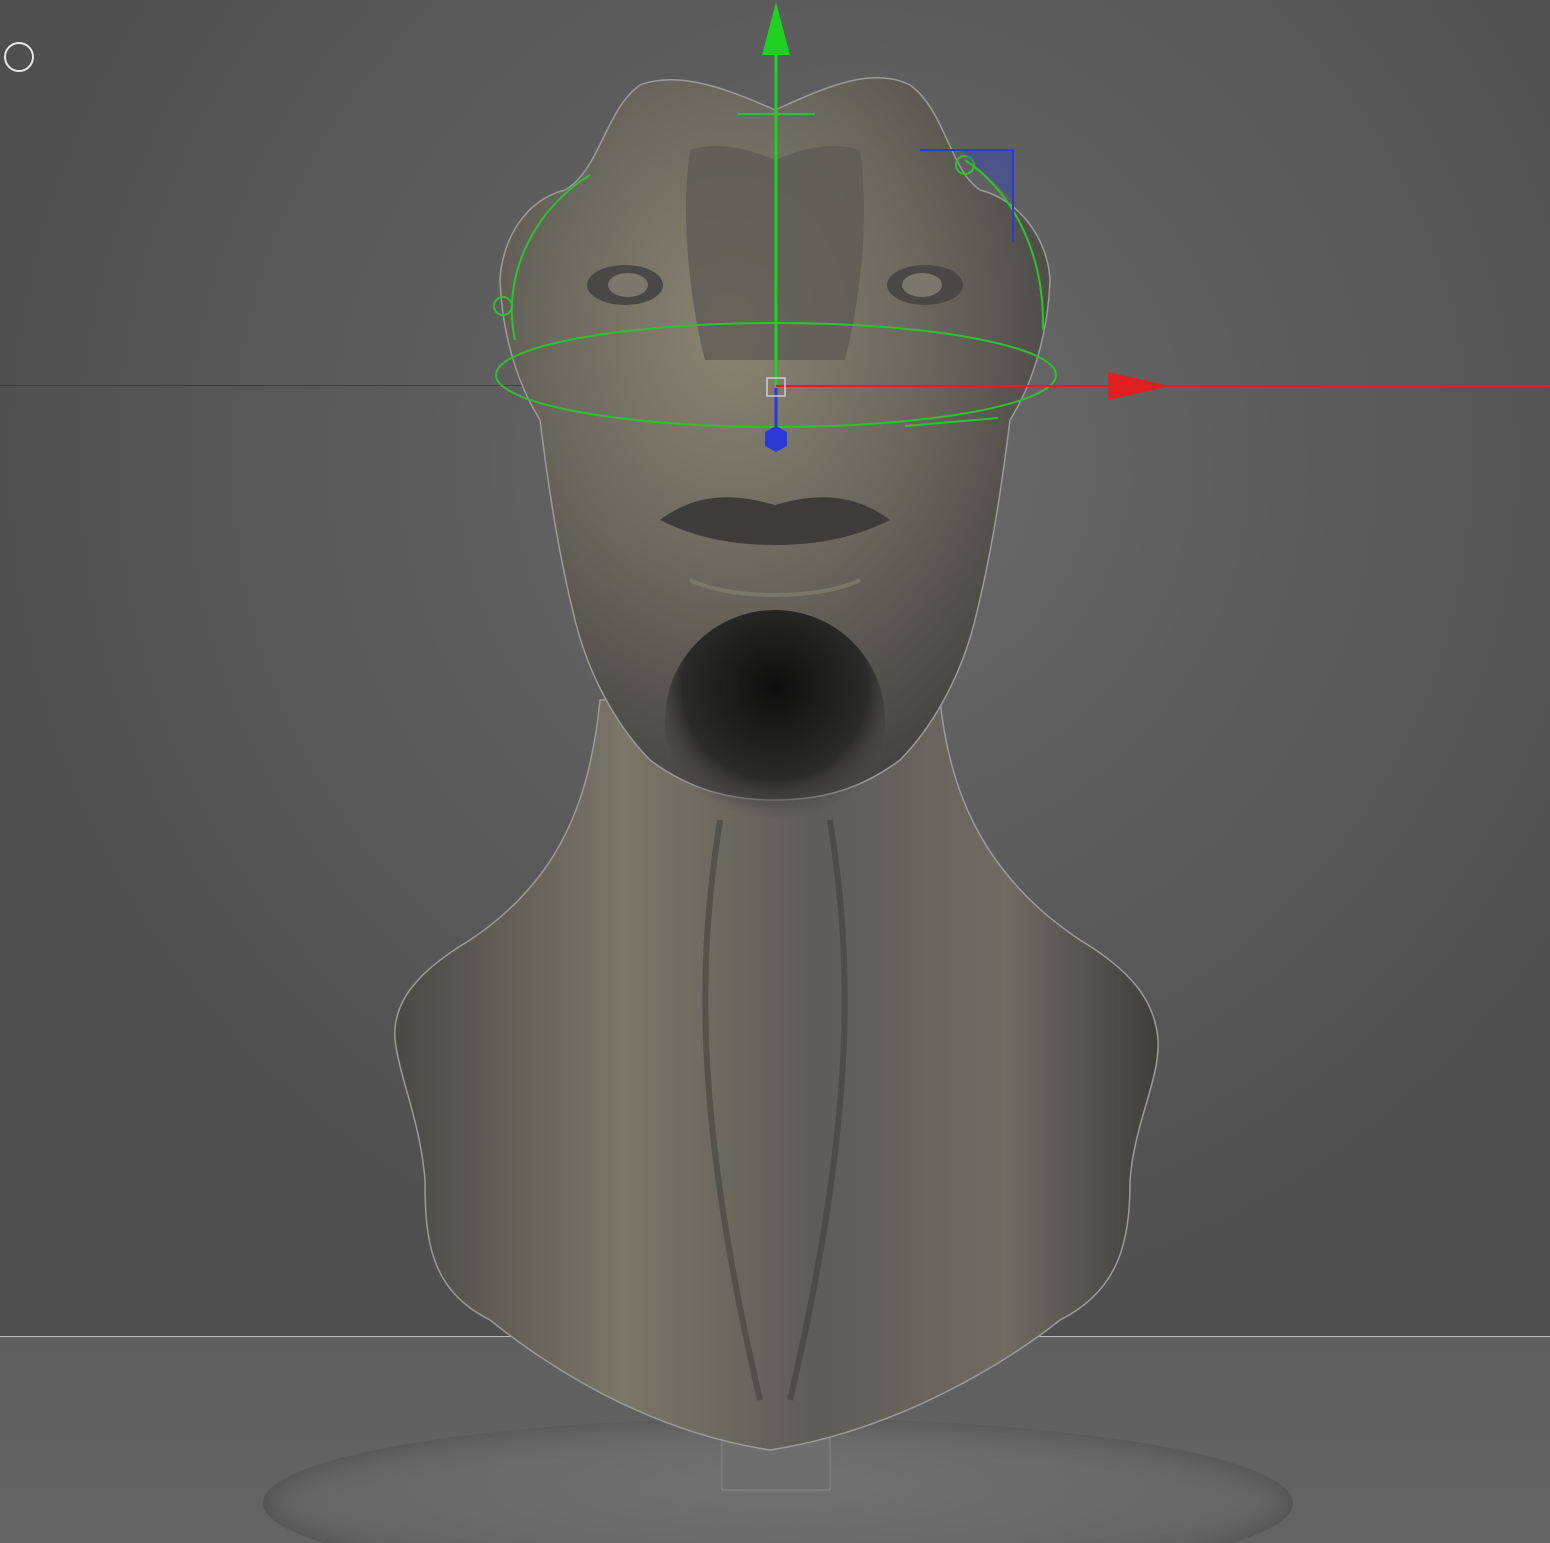 Image resolution: width=1550 pixels, height=1543 pixels. Describe the element at coordinates (775, 720) in the screenshot. I see `model-beard` at that location.